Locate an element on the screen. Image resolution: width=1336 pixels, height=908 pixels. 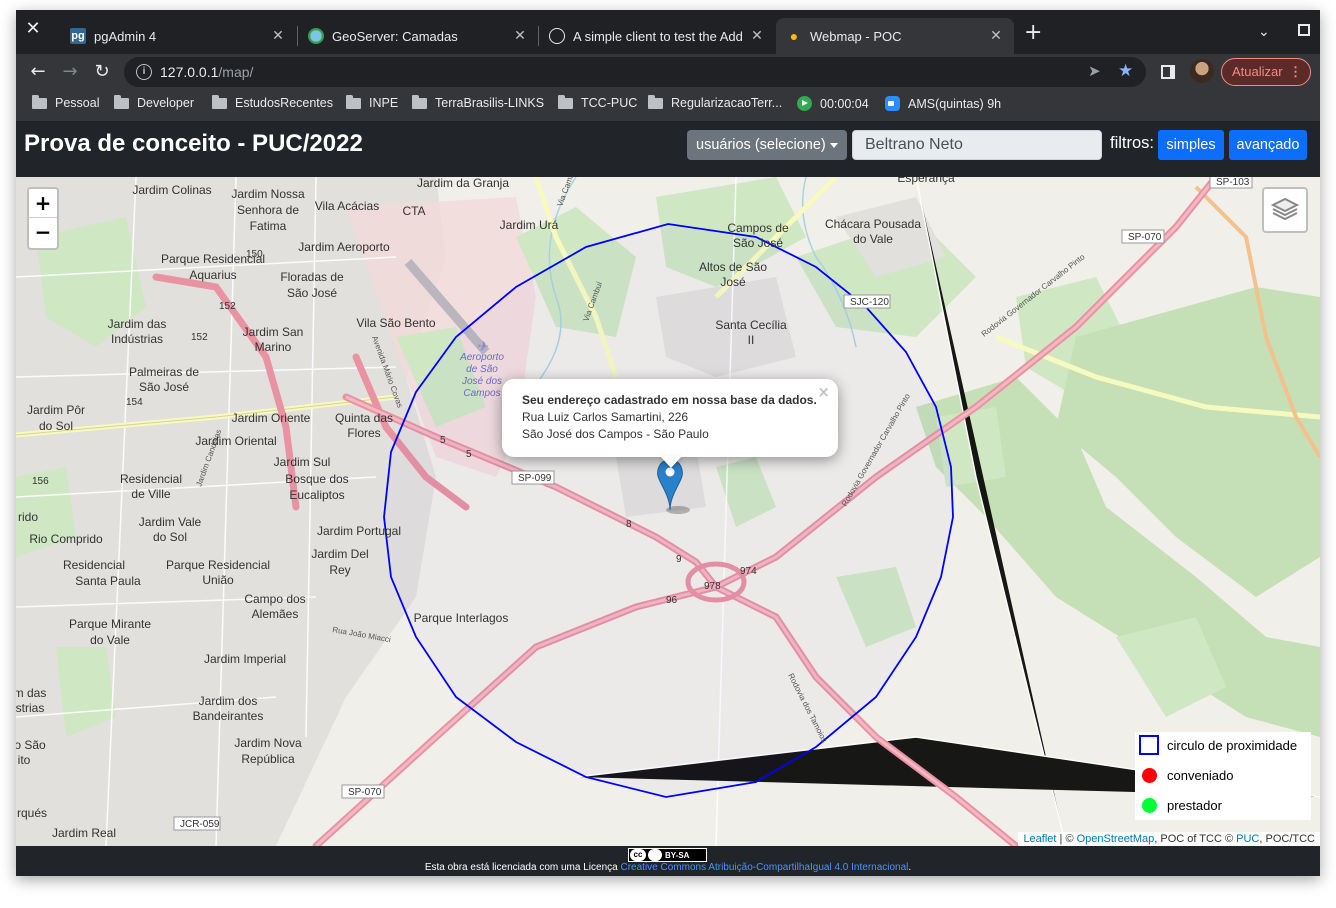
road-label: 156 is located at coordinates (40, 481).